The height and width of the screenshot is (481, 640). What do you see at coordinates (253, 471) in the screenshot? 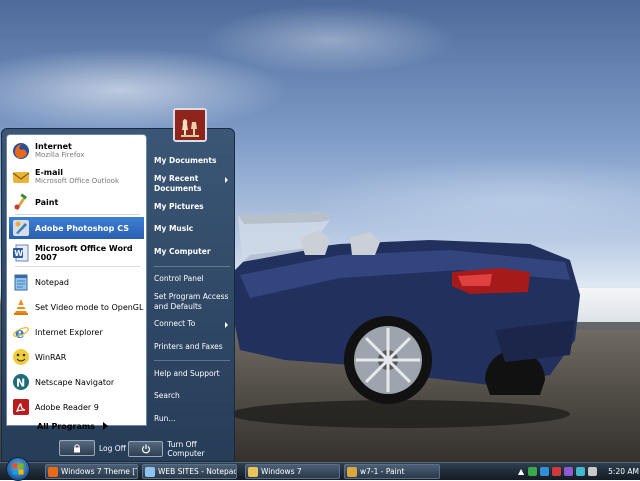
I see `folder-icon` at bounding box center [253, 471].